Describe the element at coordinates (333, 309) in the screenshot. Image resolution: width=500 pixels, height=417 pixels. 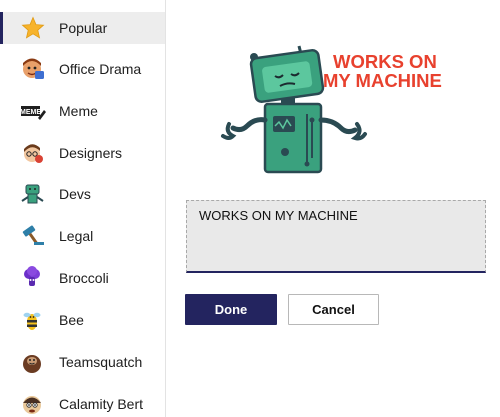
I see `cancel-button: Cancel` at that location.